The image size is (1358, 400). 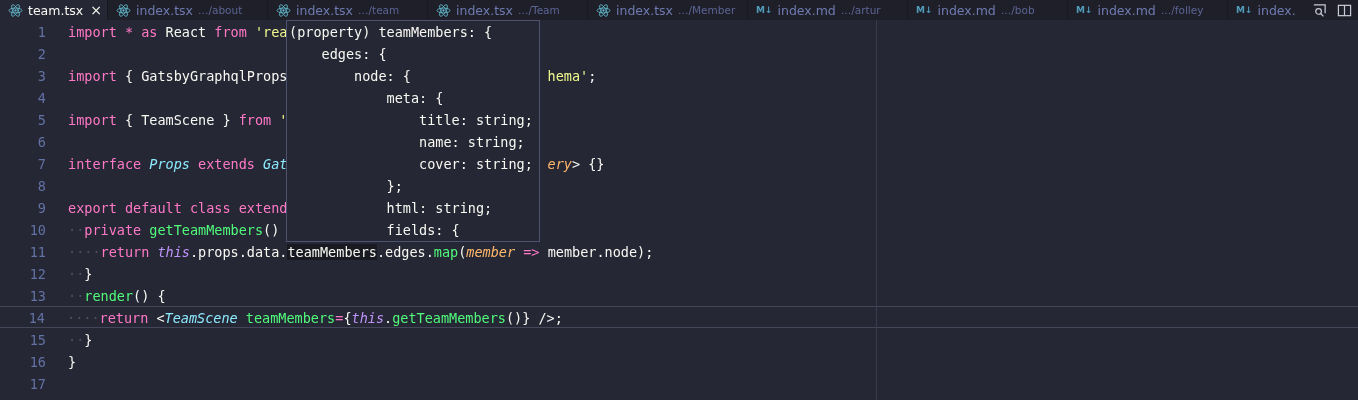 I want to click on line-number: 14, so click(x=36, y=318).